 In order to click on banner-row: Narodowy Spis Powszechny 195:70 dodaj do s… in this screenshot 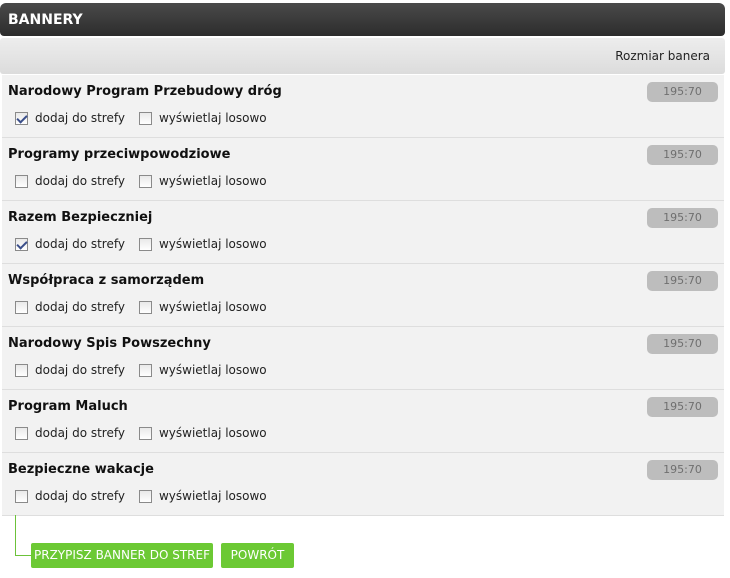, I will do `click(363, 358)`.